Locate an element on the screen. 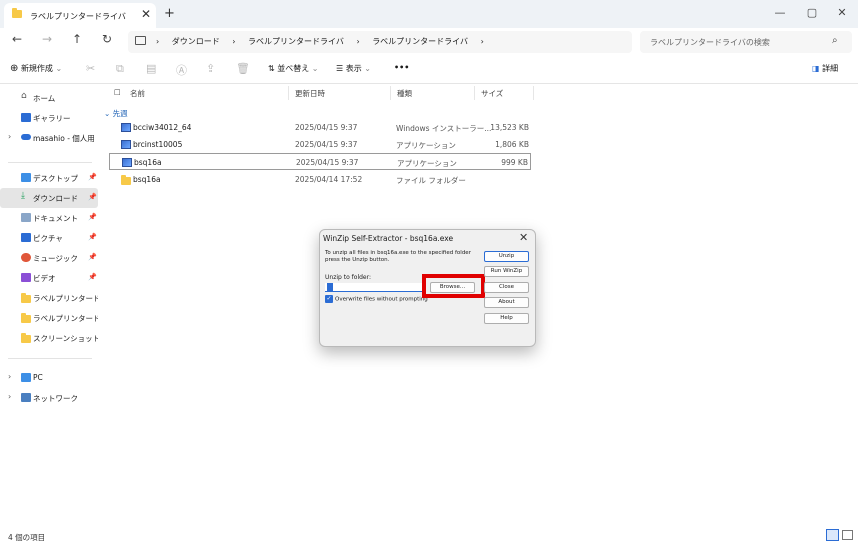 The image size is (858, 543). document-icon is located at coordinates (26, 217).